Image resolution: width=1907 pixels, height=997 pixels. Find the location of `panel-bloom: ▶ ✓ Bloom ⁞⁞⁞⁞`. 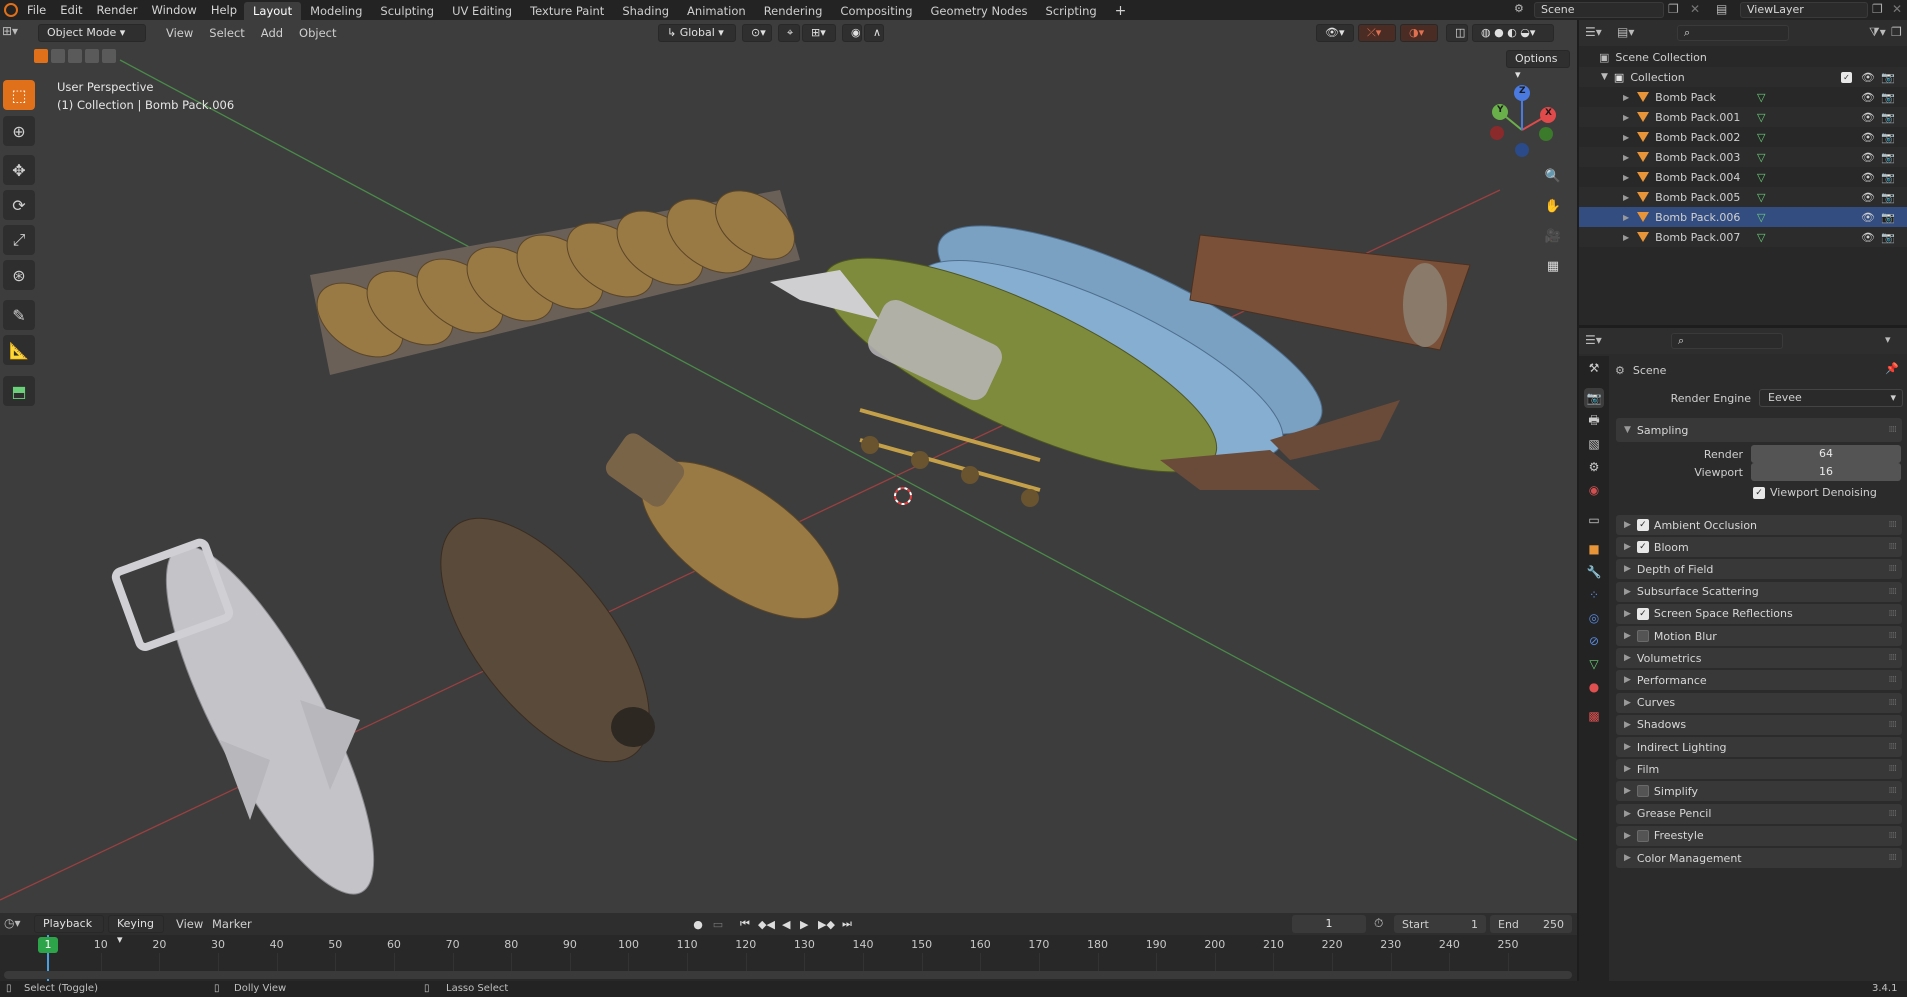

panel-bloom: ▶ ✓ Bloom ⁞⁞⁞⁞ is located at coordinates (1759, 547).